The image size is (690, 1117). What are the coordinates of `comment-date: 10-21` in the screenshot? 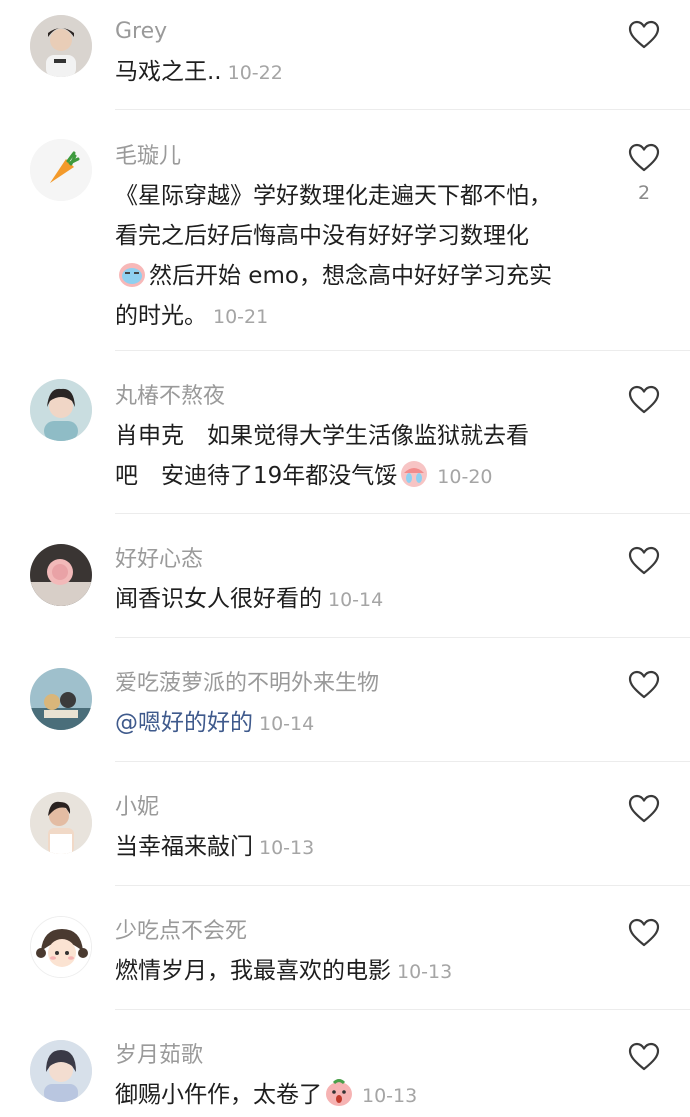 It's located at (241, 317).